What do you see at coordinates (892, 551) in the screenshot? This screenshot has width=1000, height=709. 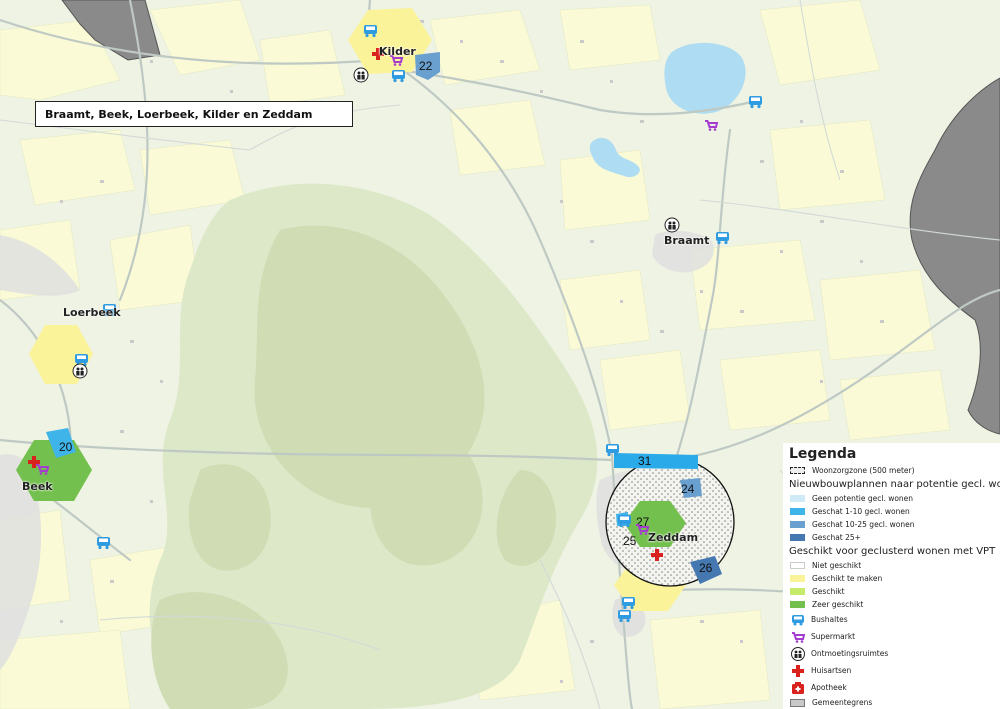 I see `legend-suit-heading: Geschikt voor geclusterd wonen met VPT` at bounding box center [892, 551].